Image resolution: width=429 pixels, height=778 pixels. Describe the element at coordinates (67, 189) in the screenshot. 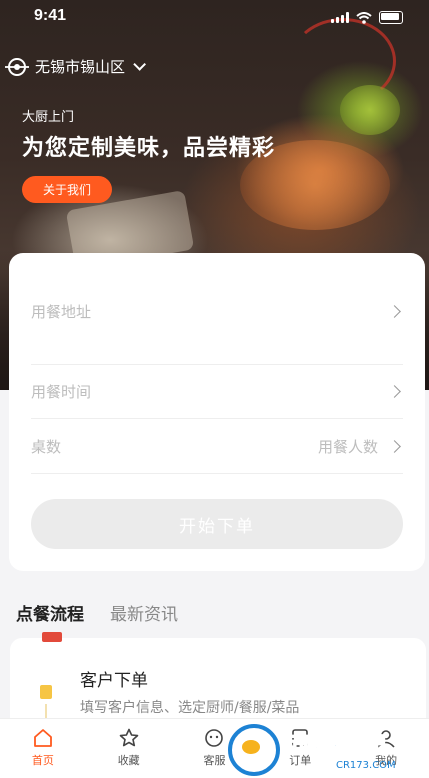

I see `about-us-button: 关于我们` at that location.